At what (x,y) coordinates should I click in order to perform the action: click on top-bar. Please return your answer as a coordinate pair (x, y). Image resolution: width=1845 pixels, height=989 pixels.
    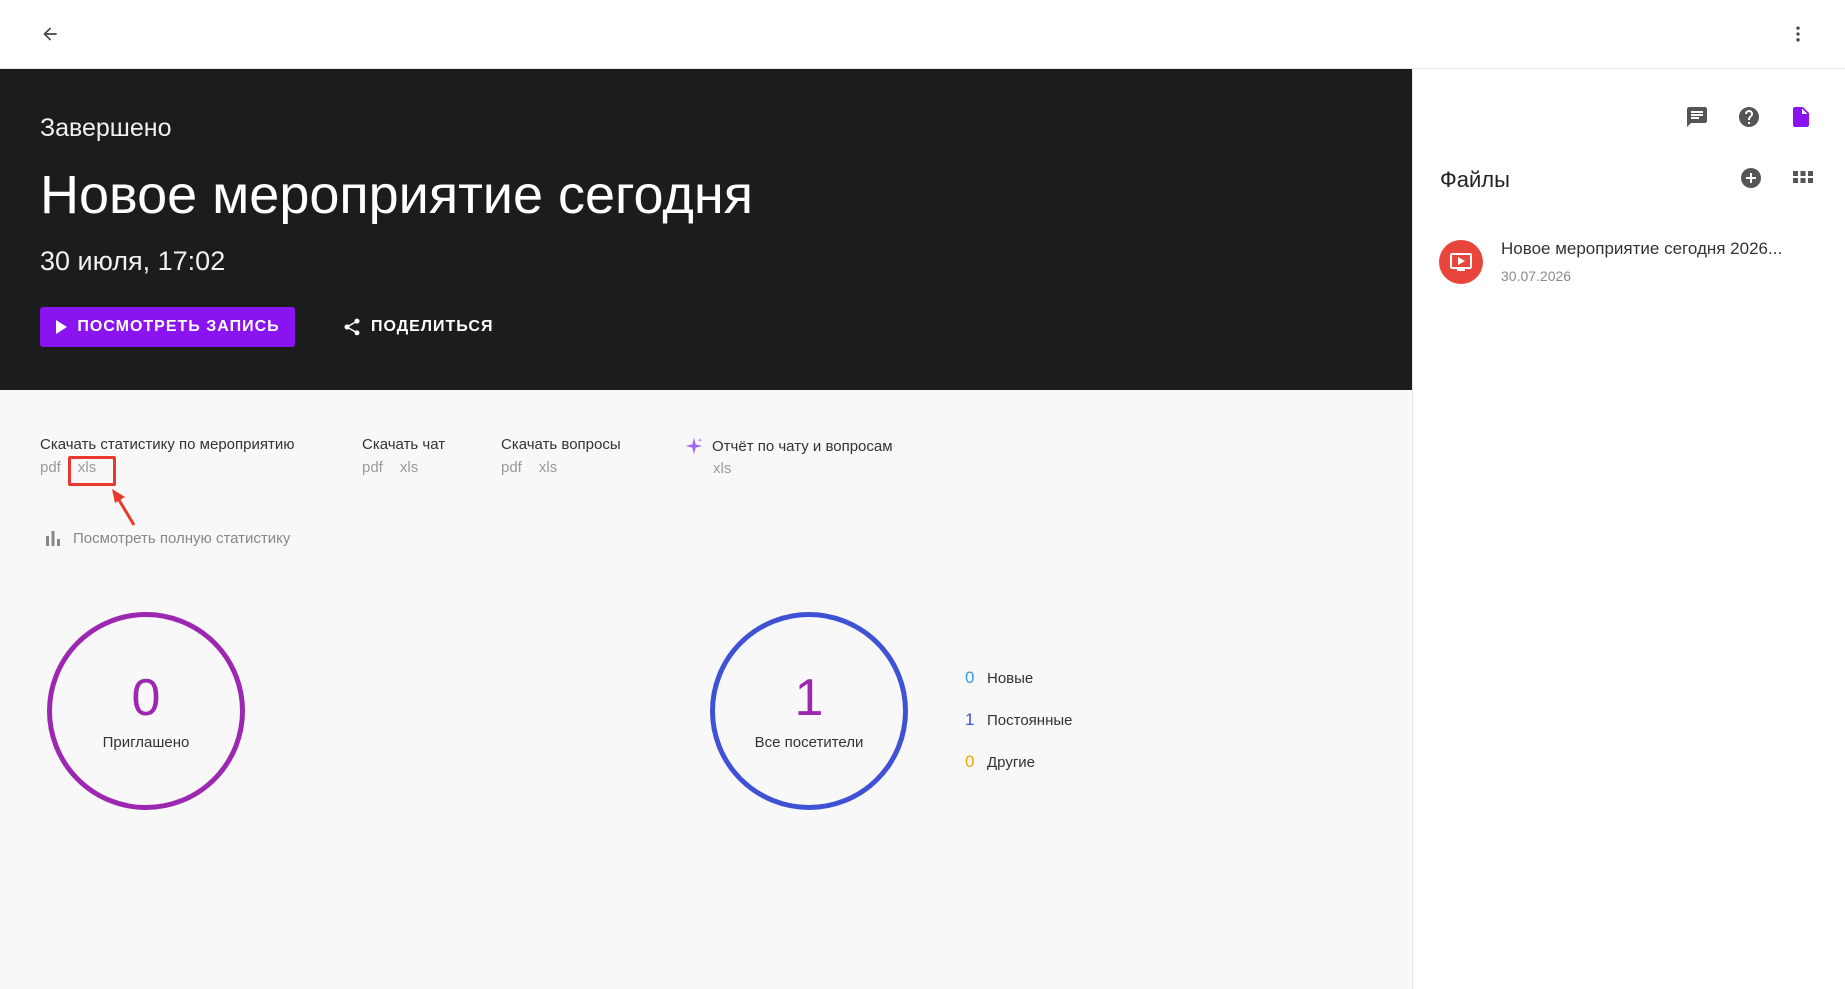
    Looking at the image, I should click on (922, 34).